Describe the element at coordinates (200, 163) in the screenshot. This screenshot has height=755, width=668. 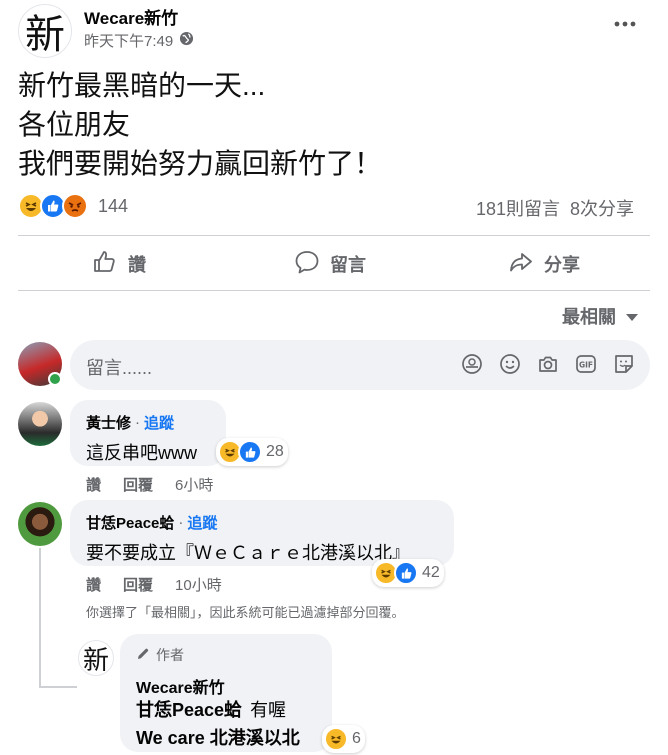
I see `post-text-line: 我們要開始努力贏回新竹了！` at that location.